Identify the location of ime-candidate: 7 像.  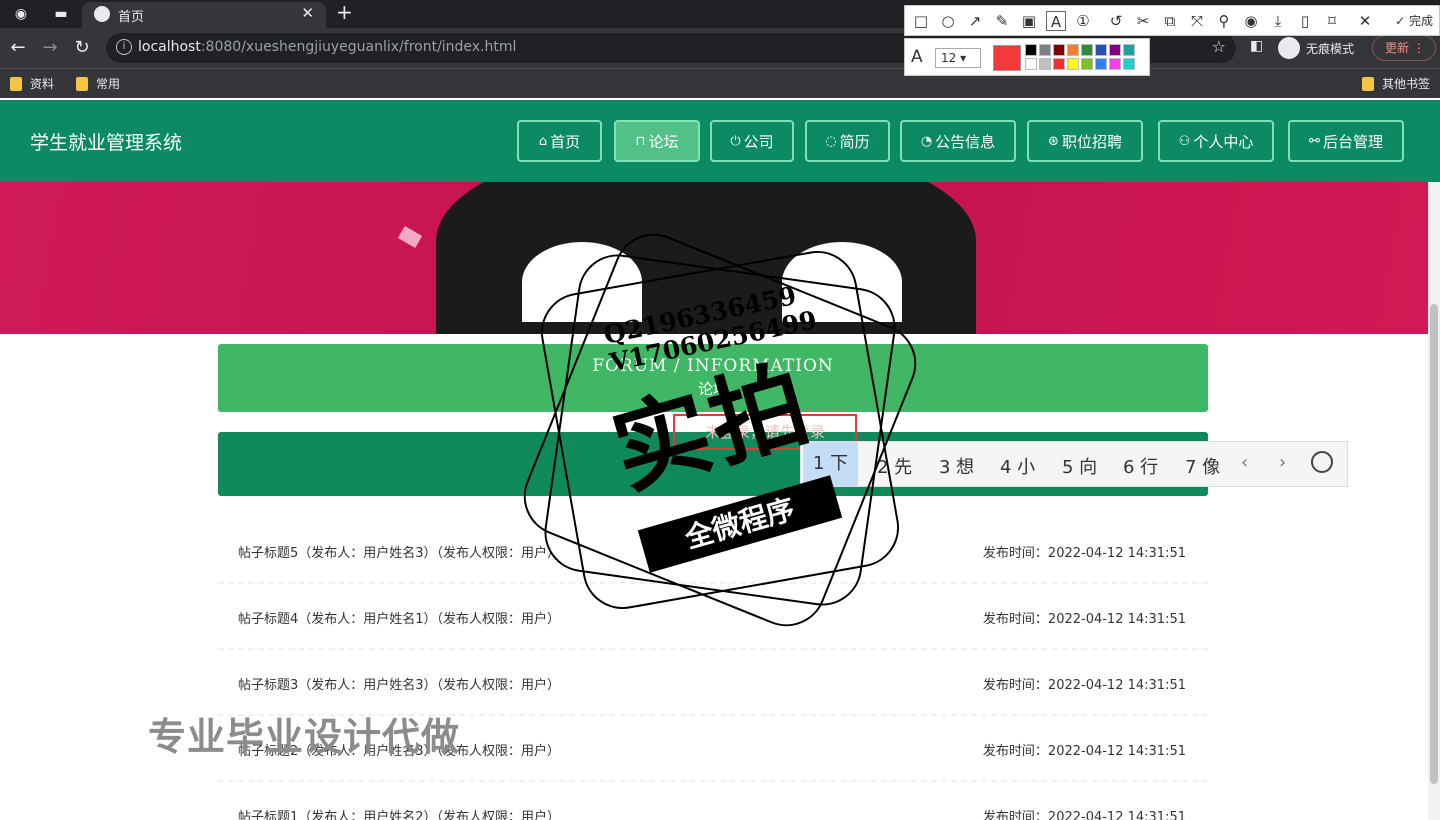
(1202, 466).